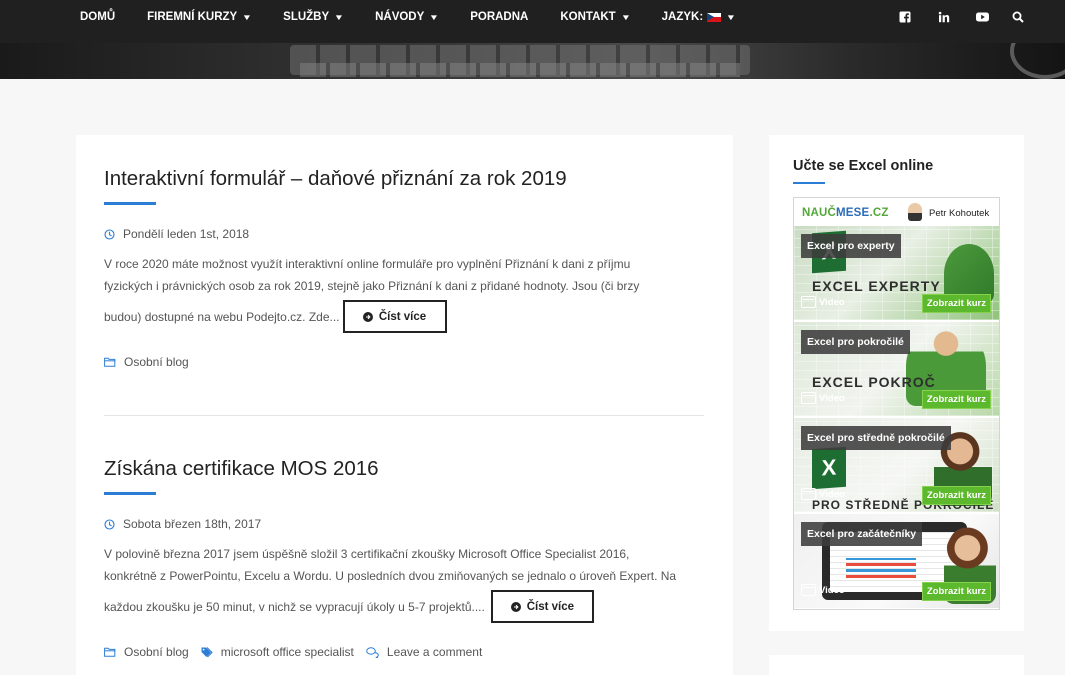  What do you see at coordinates (434, 652) in the screenshot?
I see `comment-label: Leave a comment` at bounding box center [434, 652].